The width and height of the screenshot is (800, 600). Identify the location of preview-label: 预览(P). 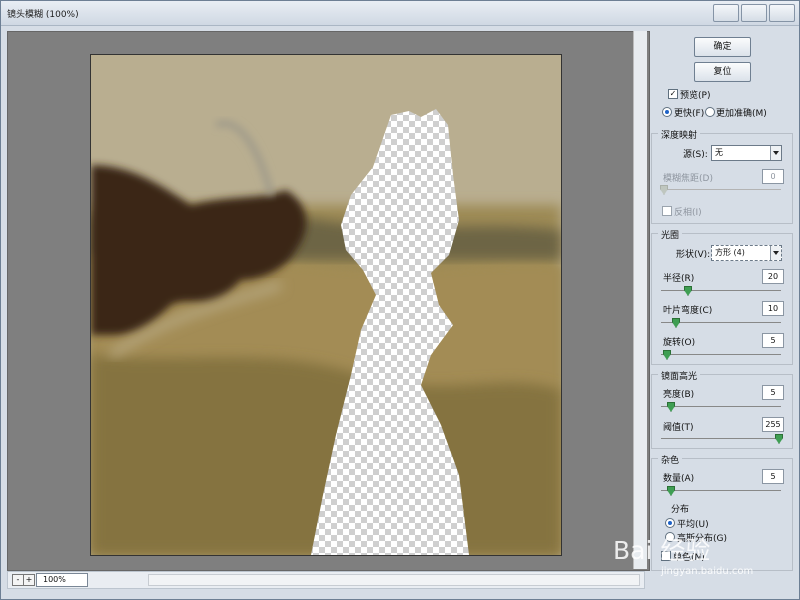
(695, 96).